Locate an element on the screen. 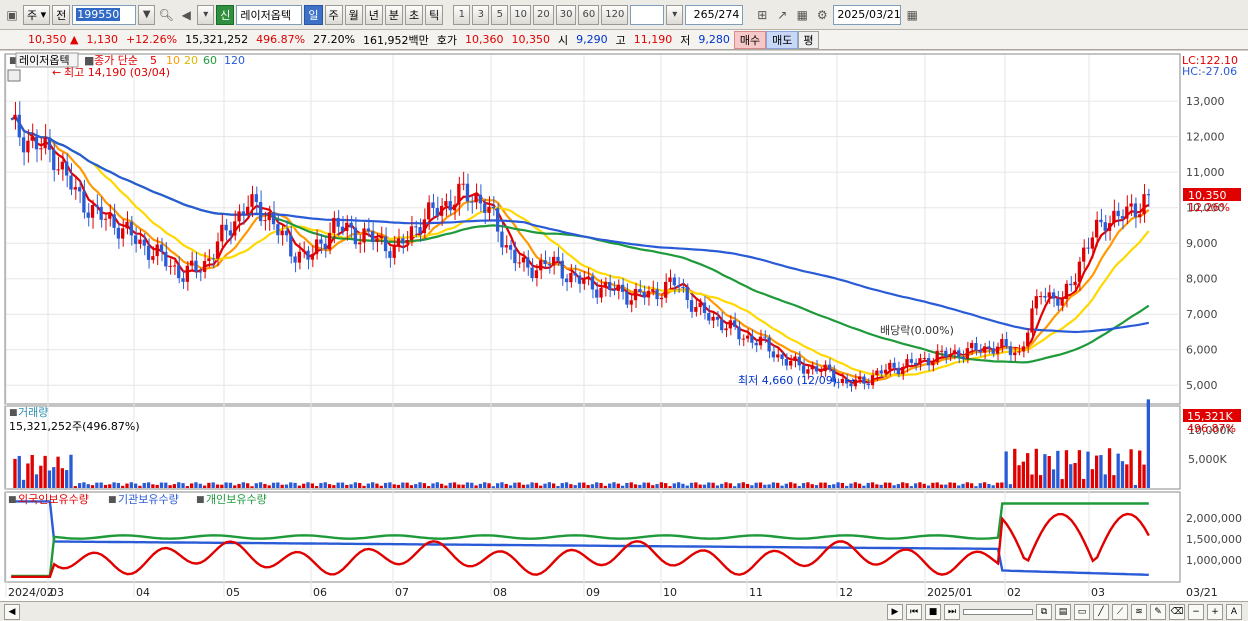 This screenshot has height=621, width=1248. market-select: 주 ▾ is located at coordinates (37, 14).